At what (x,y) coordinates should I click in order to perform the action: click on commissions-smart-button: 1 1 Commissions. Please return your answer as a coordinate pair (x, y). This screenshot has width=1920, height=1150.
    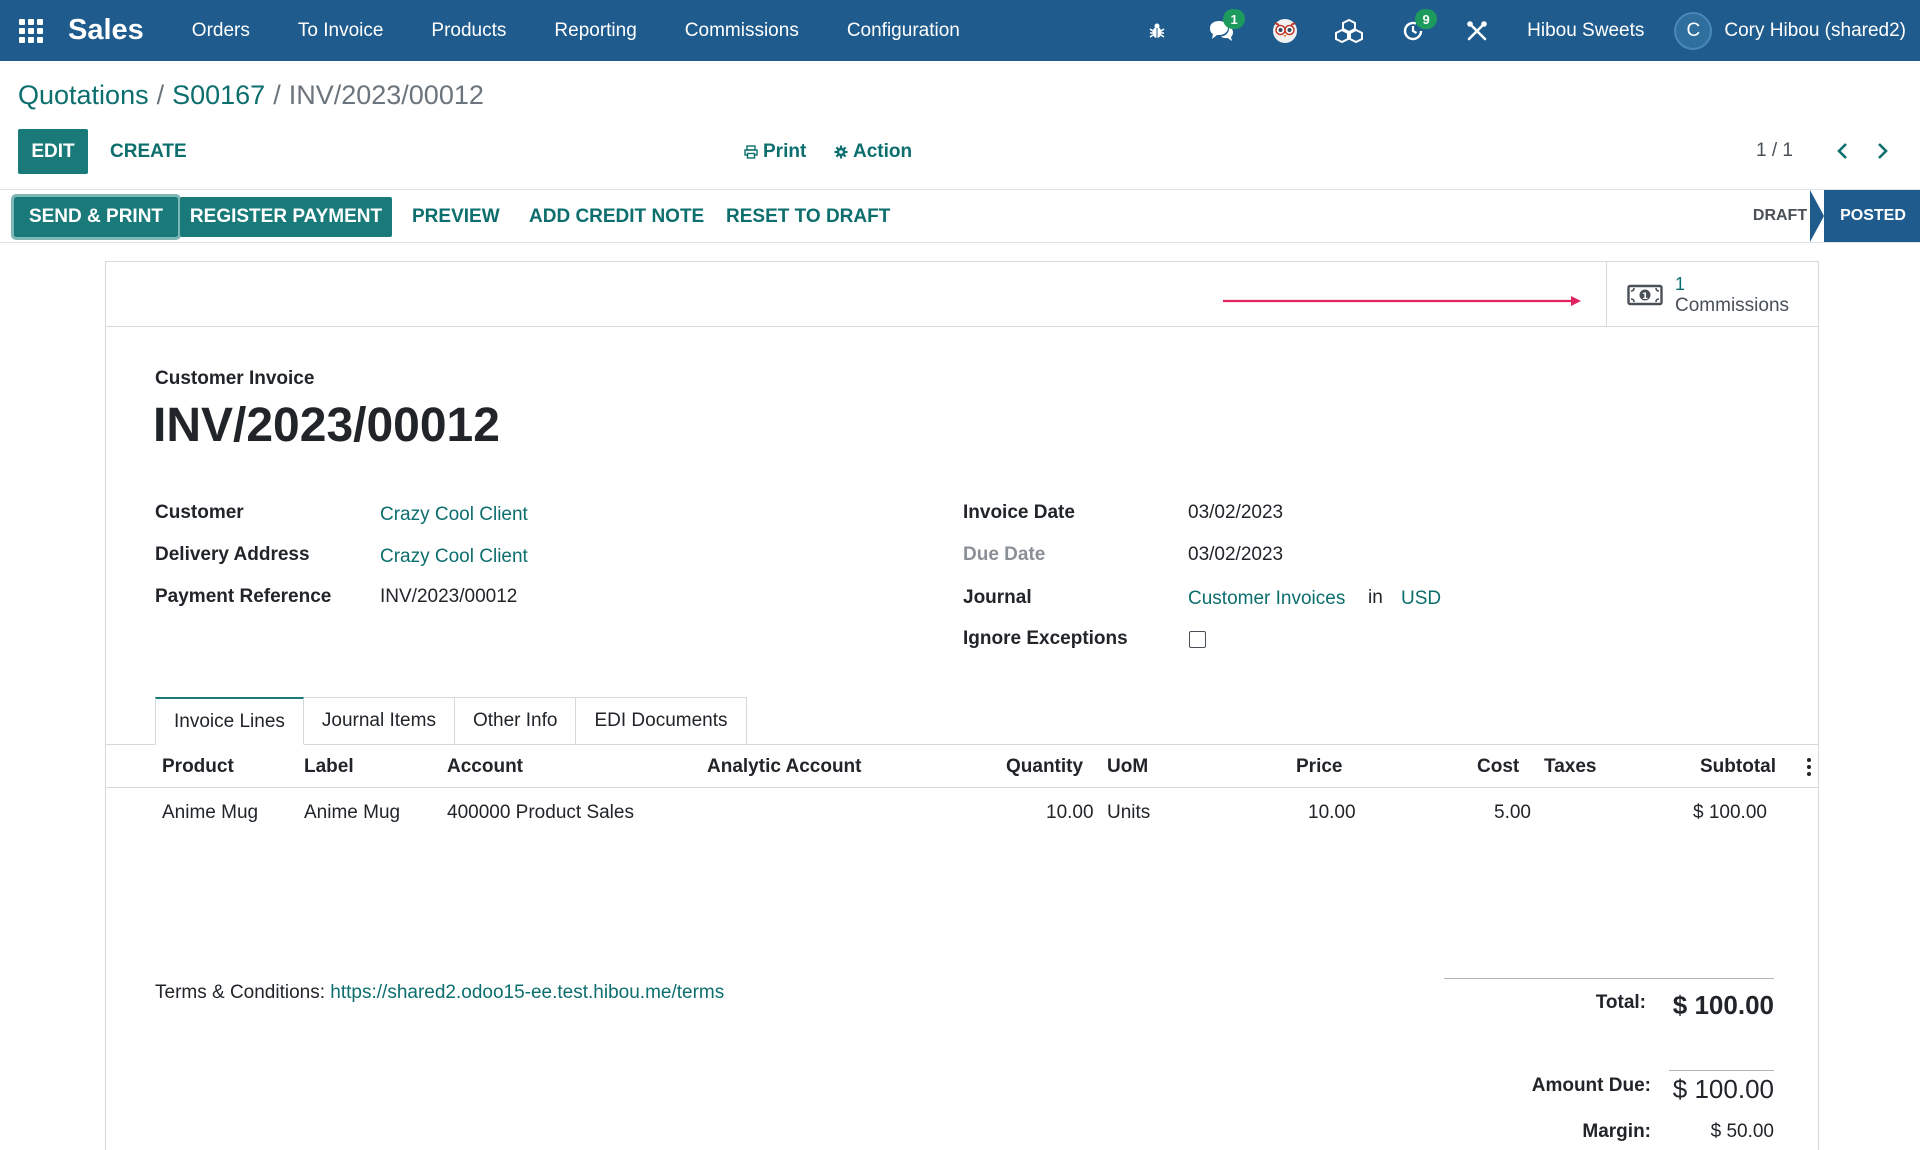
    Looking at the image, I should click on (1712, 294).